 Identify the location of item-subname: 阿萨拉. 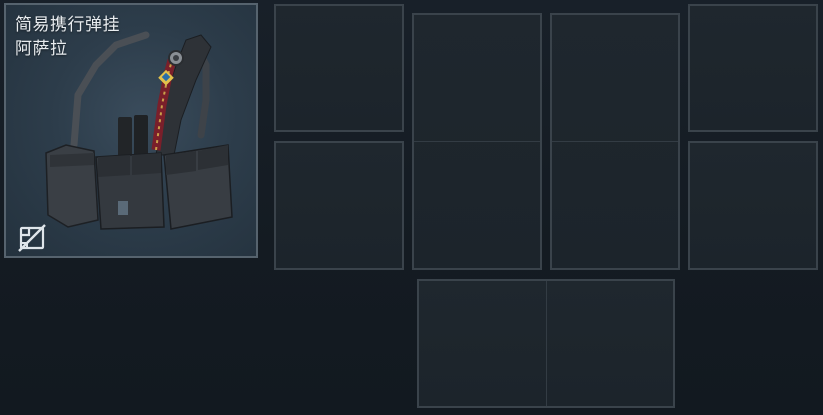
(41, 49).